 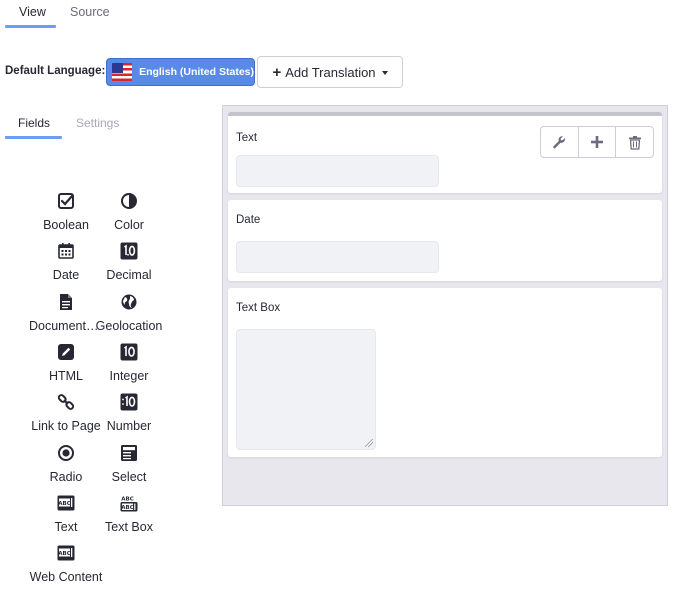 I want to click on web-content-icon: ABC, so click(x=66, y=553).